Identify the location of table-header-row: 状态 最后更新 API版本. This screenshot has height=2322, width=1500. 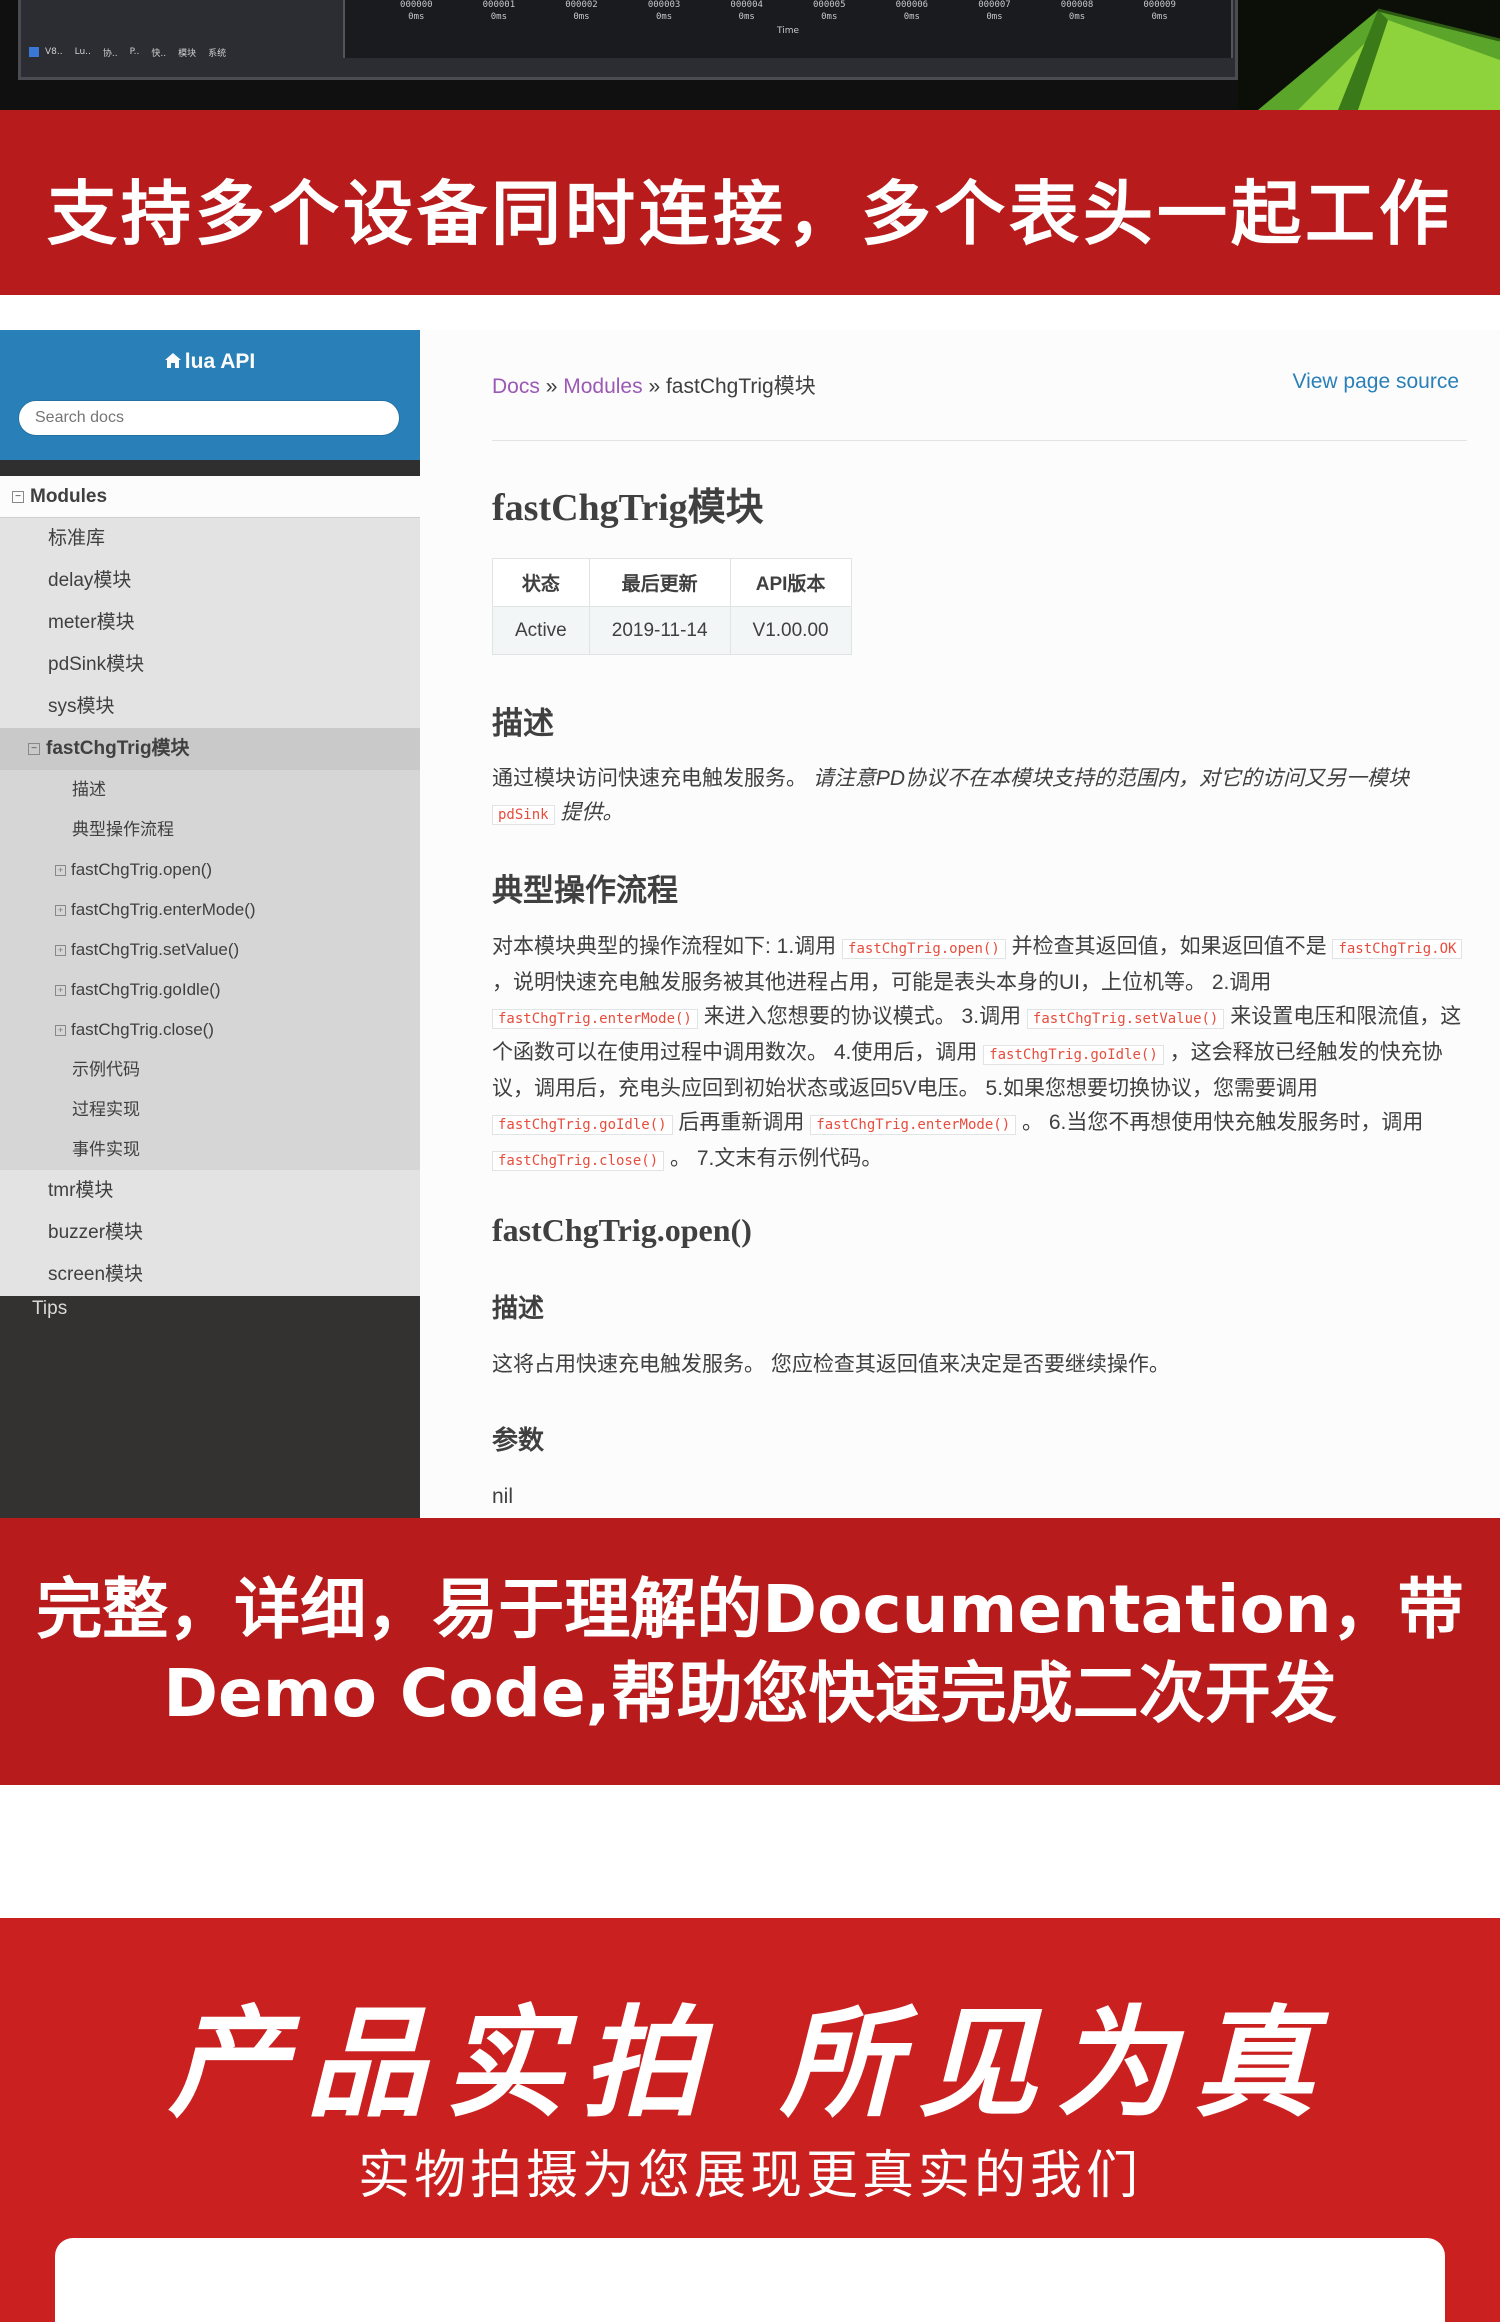
(672, 582).